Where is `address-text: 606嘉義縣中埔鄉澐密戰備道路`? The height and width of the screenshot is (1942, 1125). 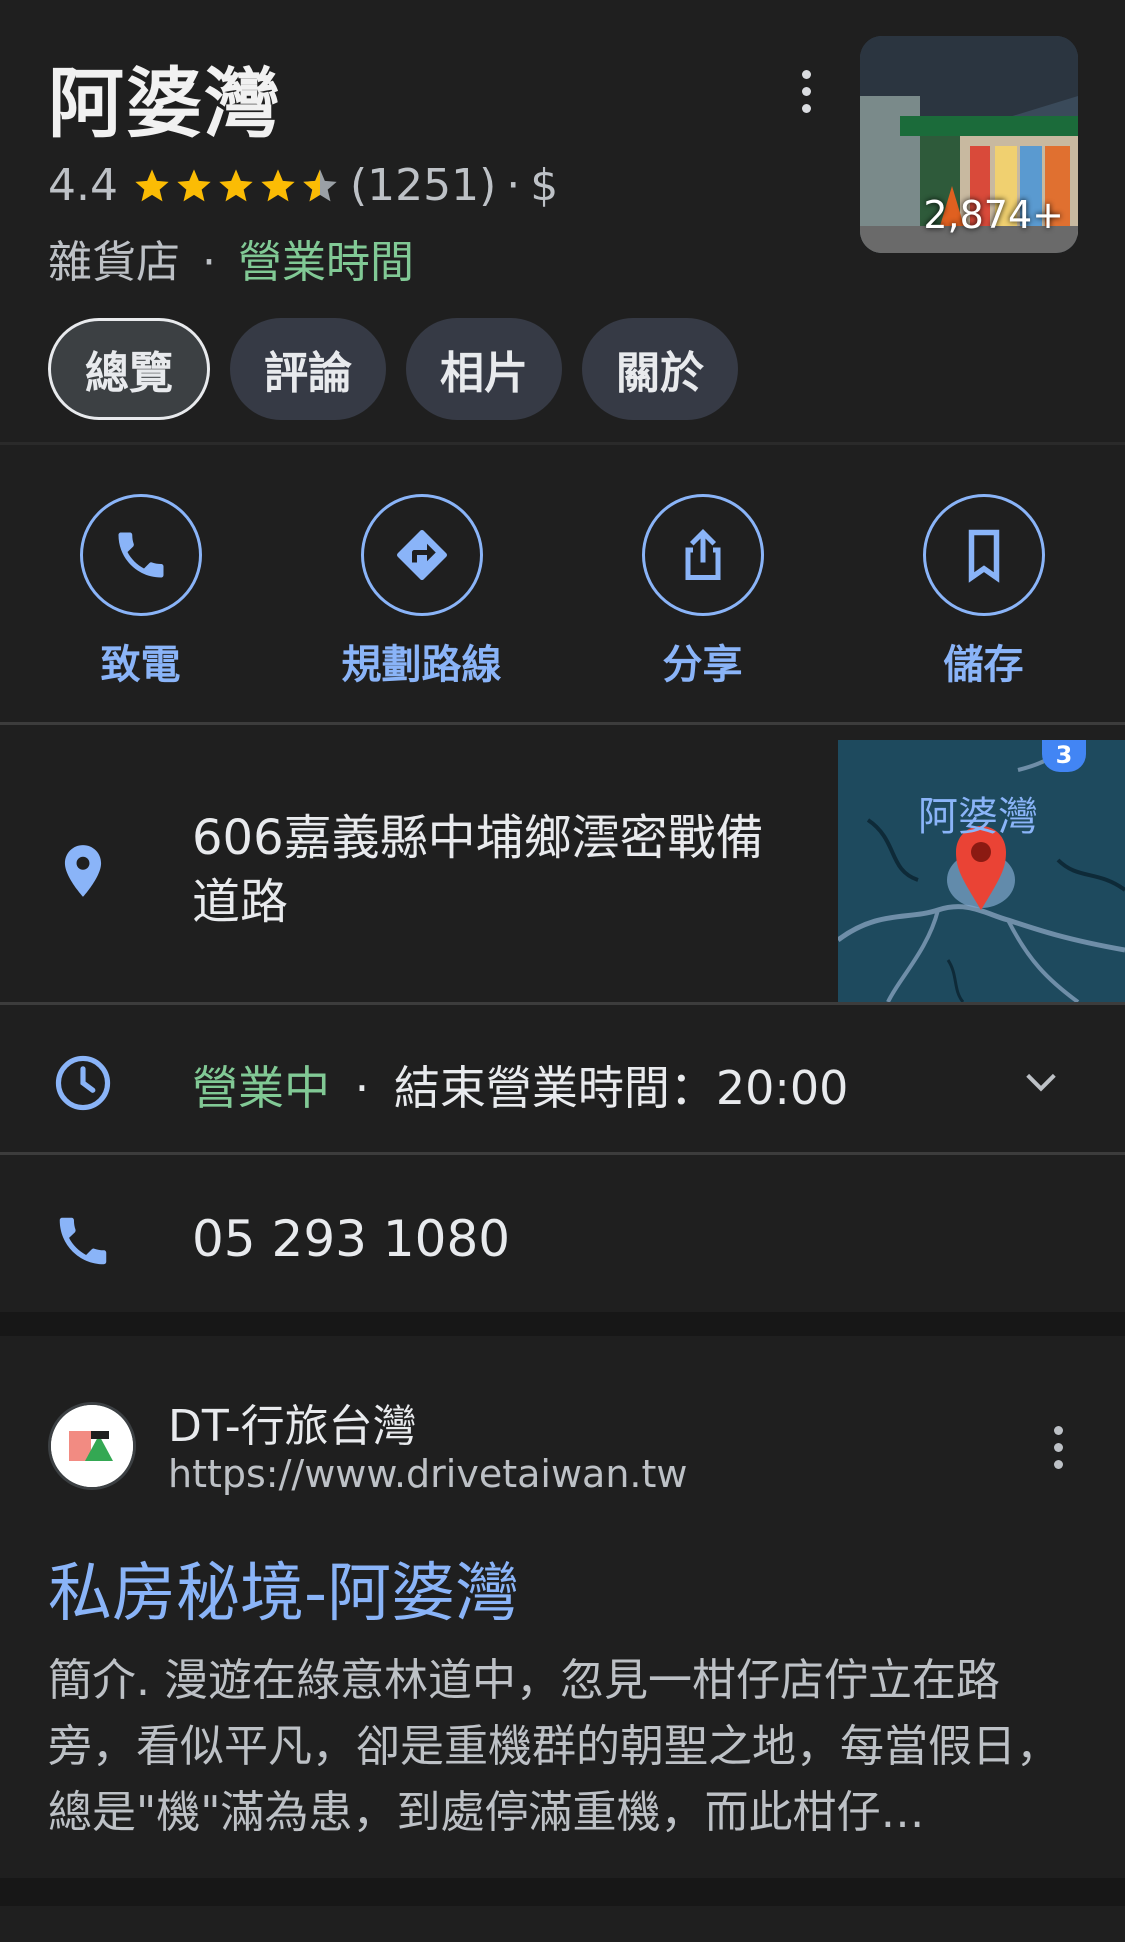 address-text: 606嘉義縣中埔鄉澐密戰備道路 is located at coordinates (492, 870).